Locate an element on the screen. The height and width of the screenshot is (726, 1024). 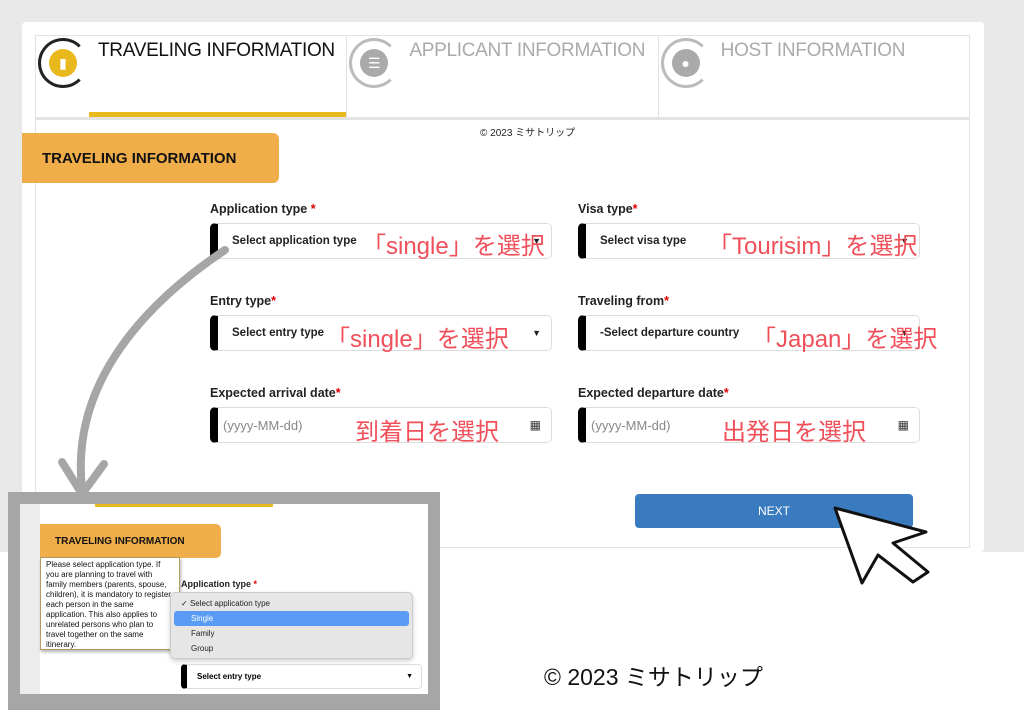
cursor-pointer-icon is located at coordinates (881, 545).